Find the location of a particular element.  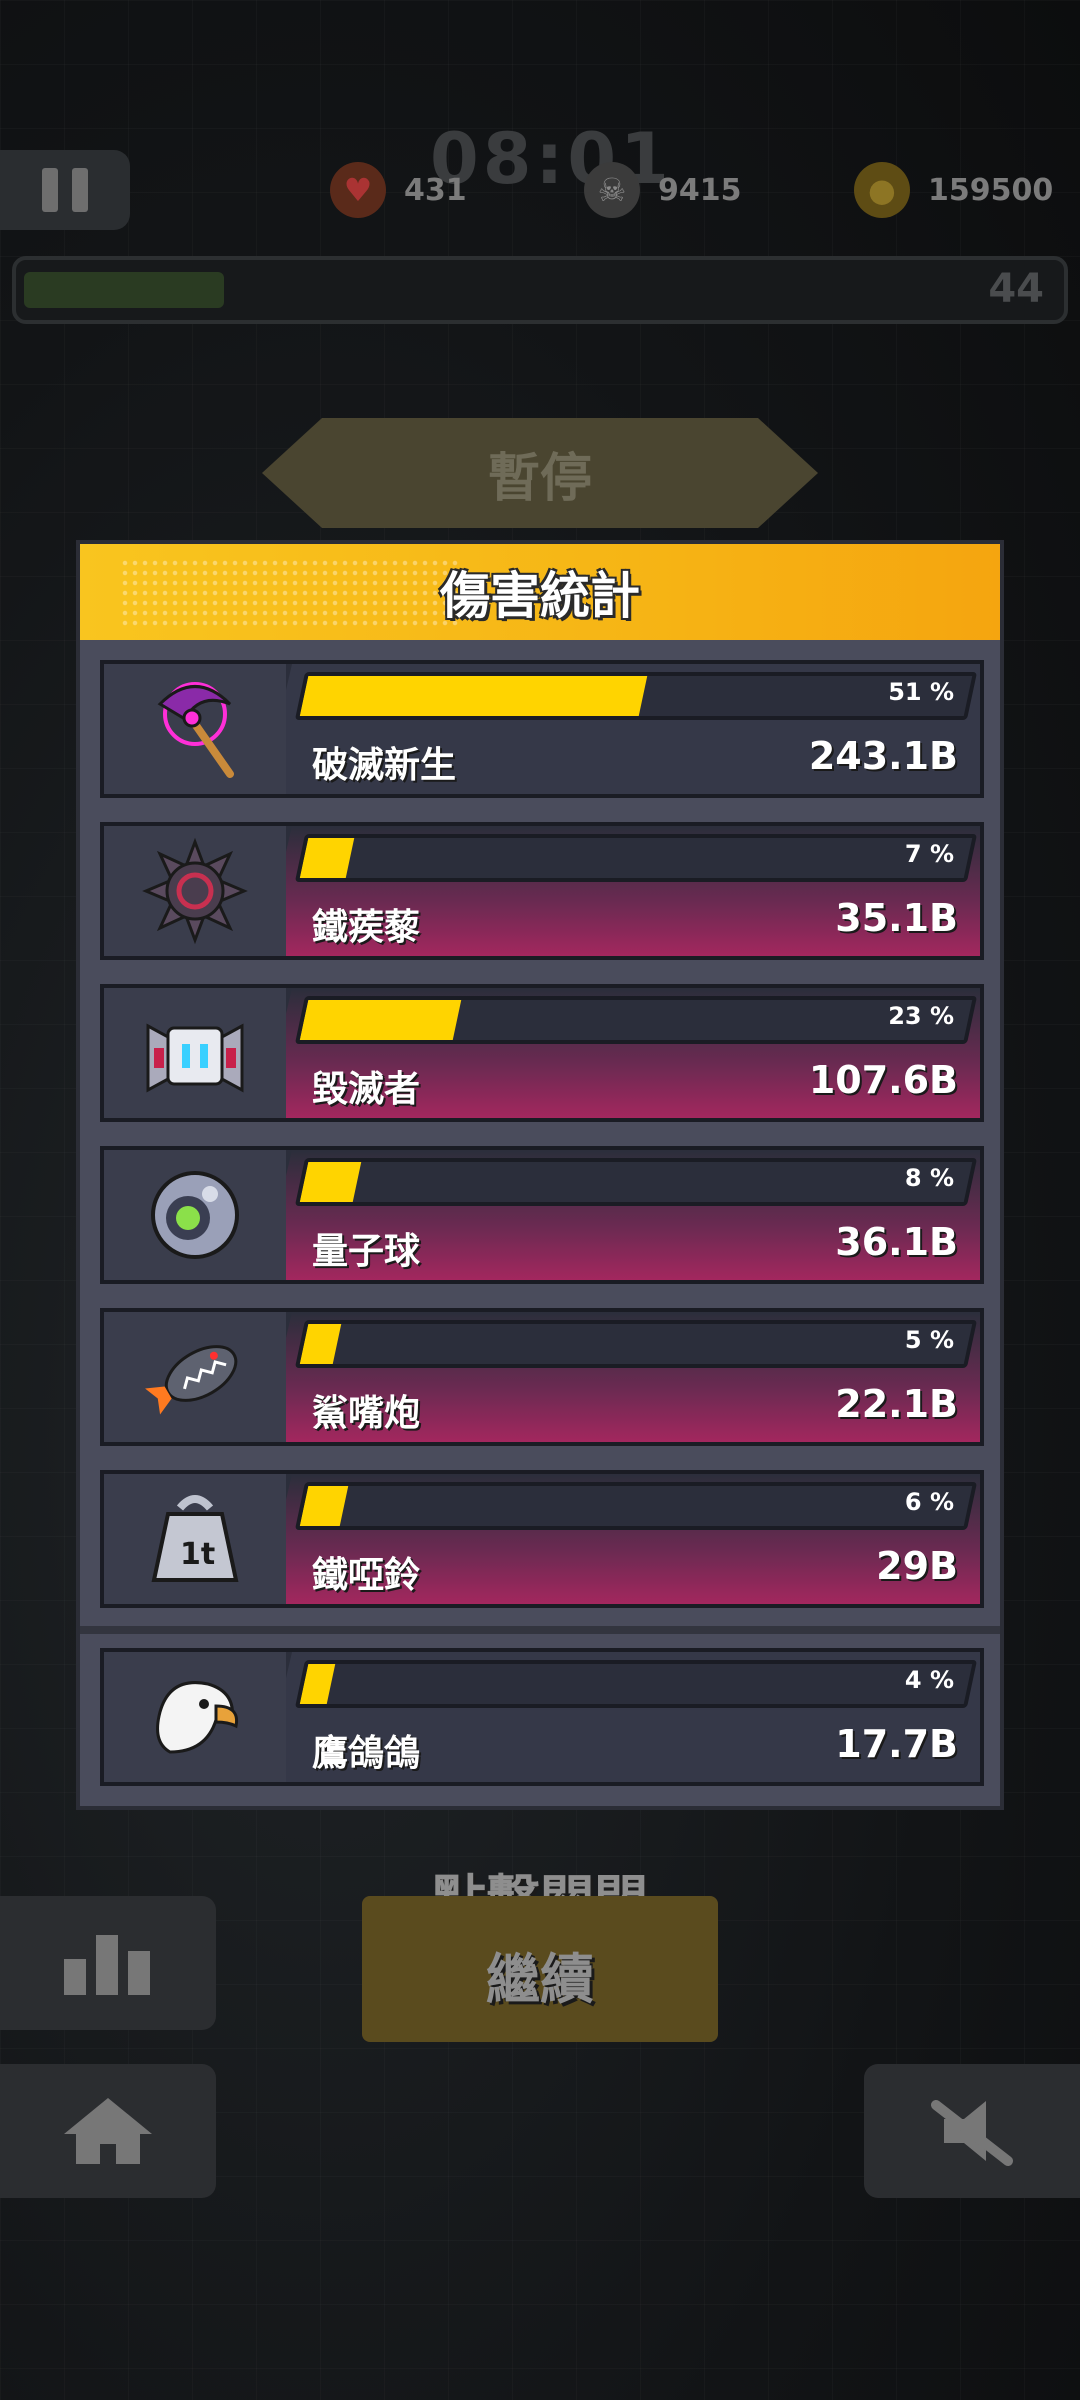

pause-icon-bar-left is located at coordinates (50, 190).